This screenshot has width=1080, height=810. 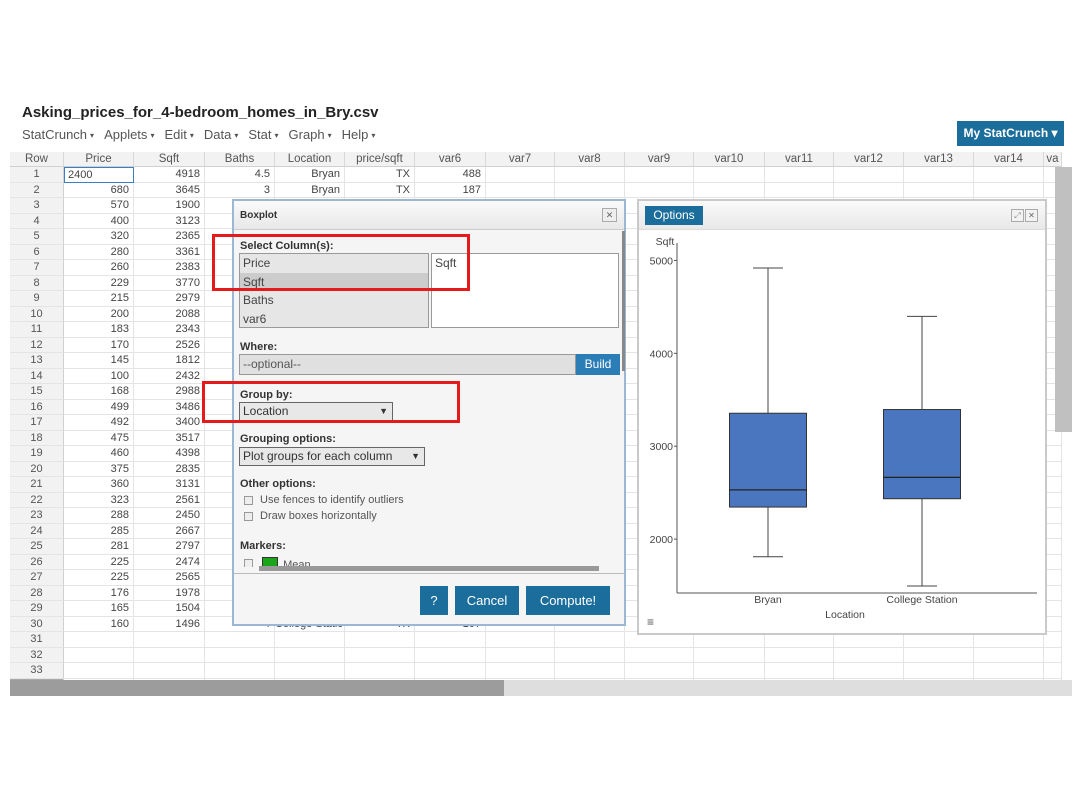 What do you see at coordinates (99, 190) in the screenshot?
I see `table-cell: 680` at bounding box center [99, 190].